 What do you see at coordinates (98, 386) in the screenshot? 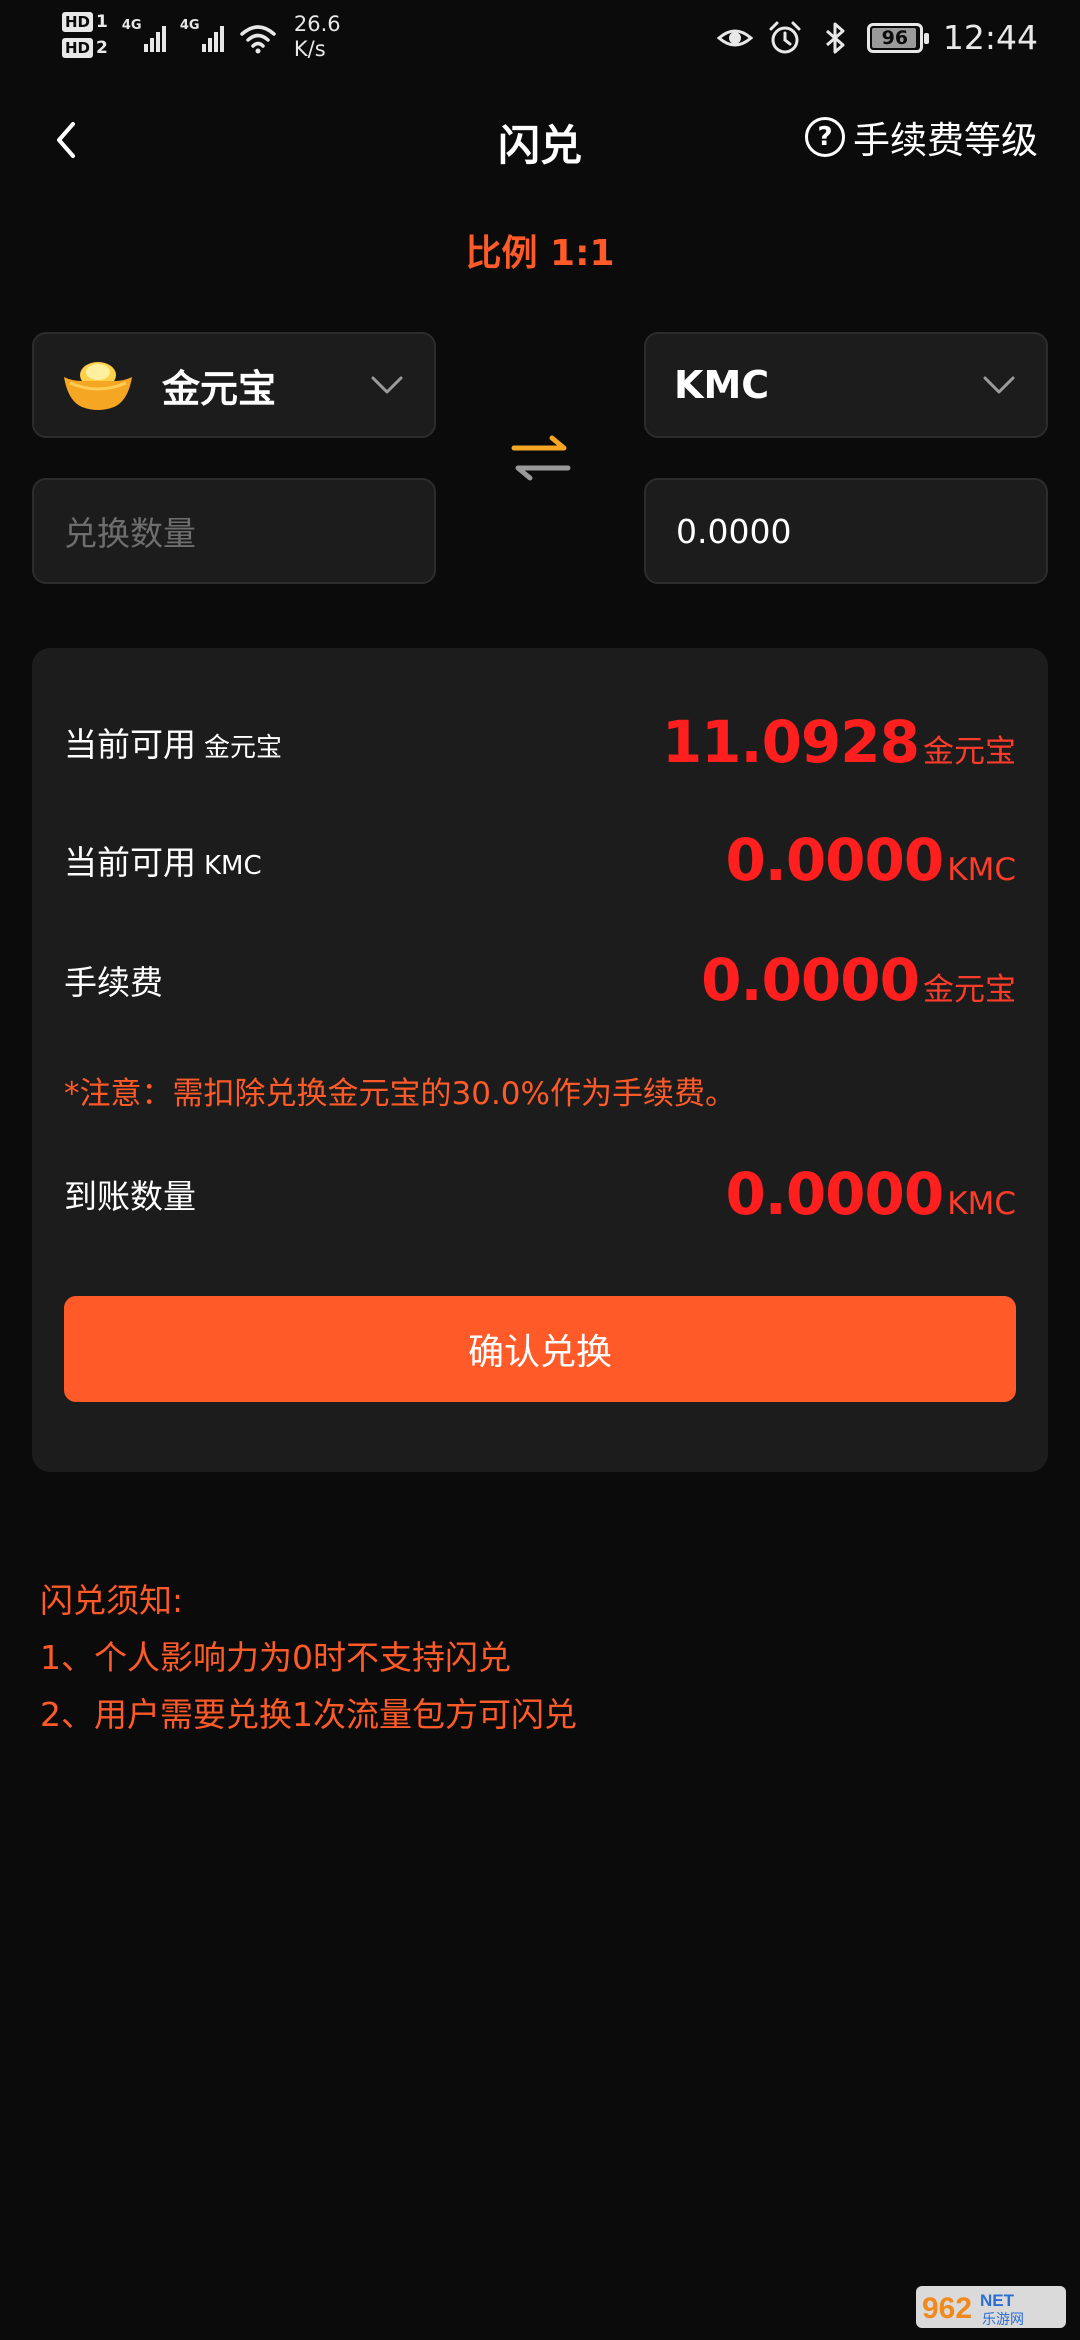
I see `gold-ingot-icon` at bounding box center [98, 386].